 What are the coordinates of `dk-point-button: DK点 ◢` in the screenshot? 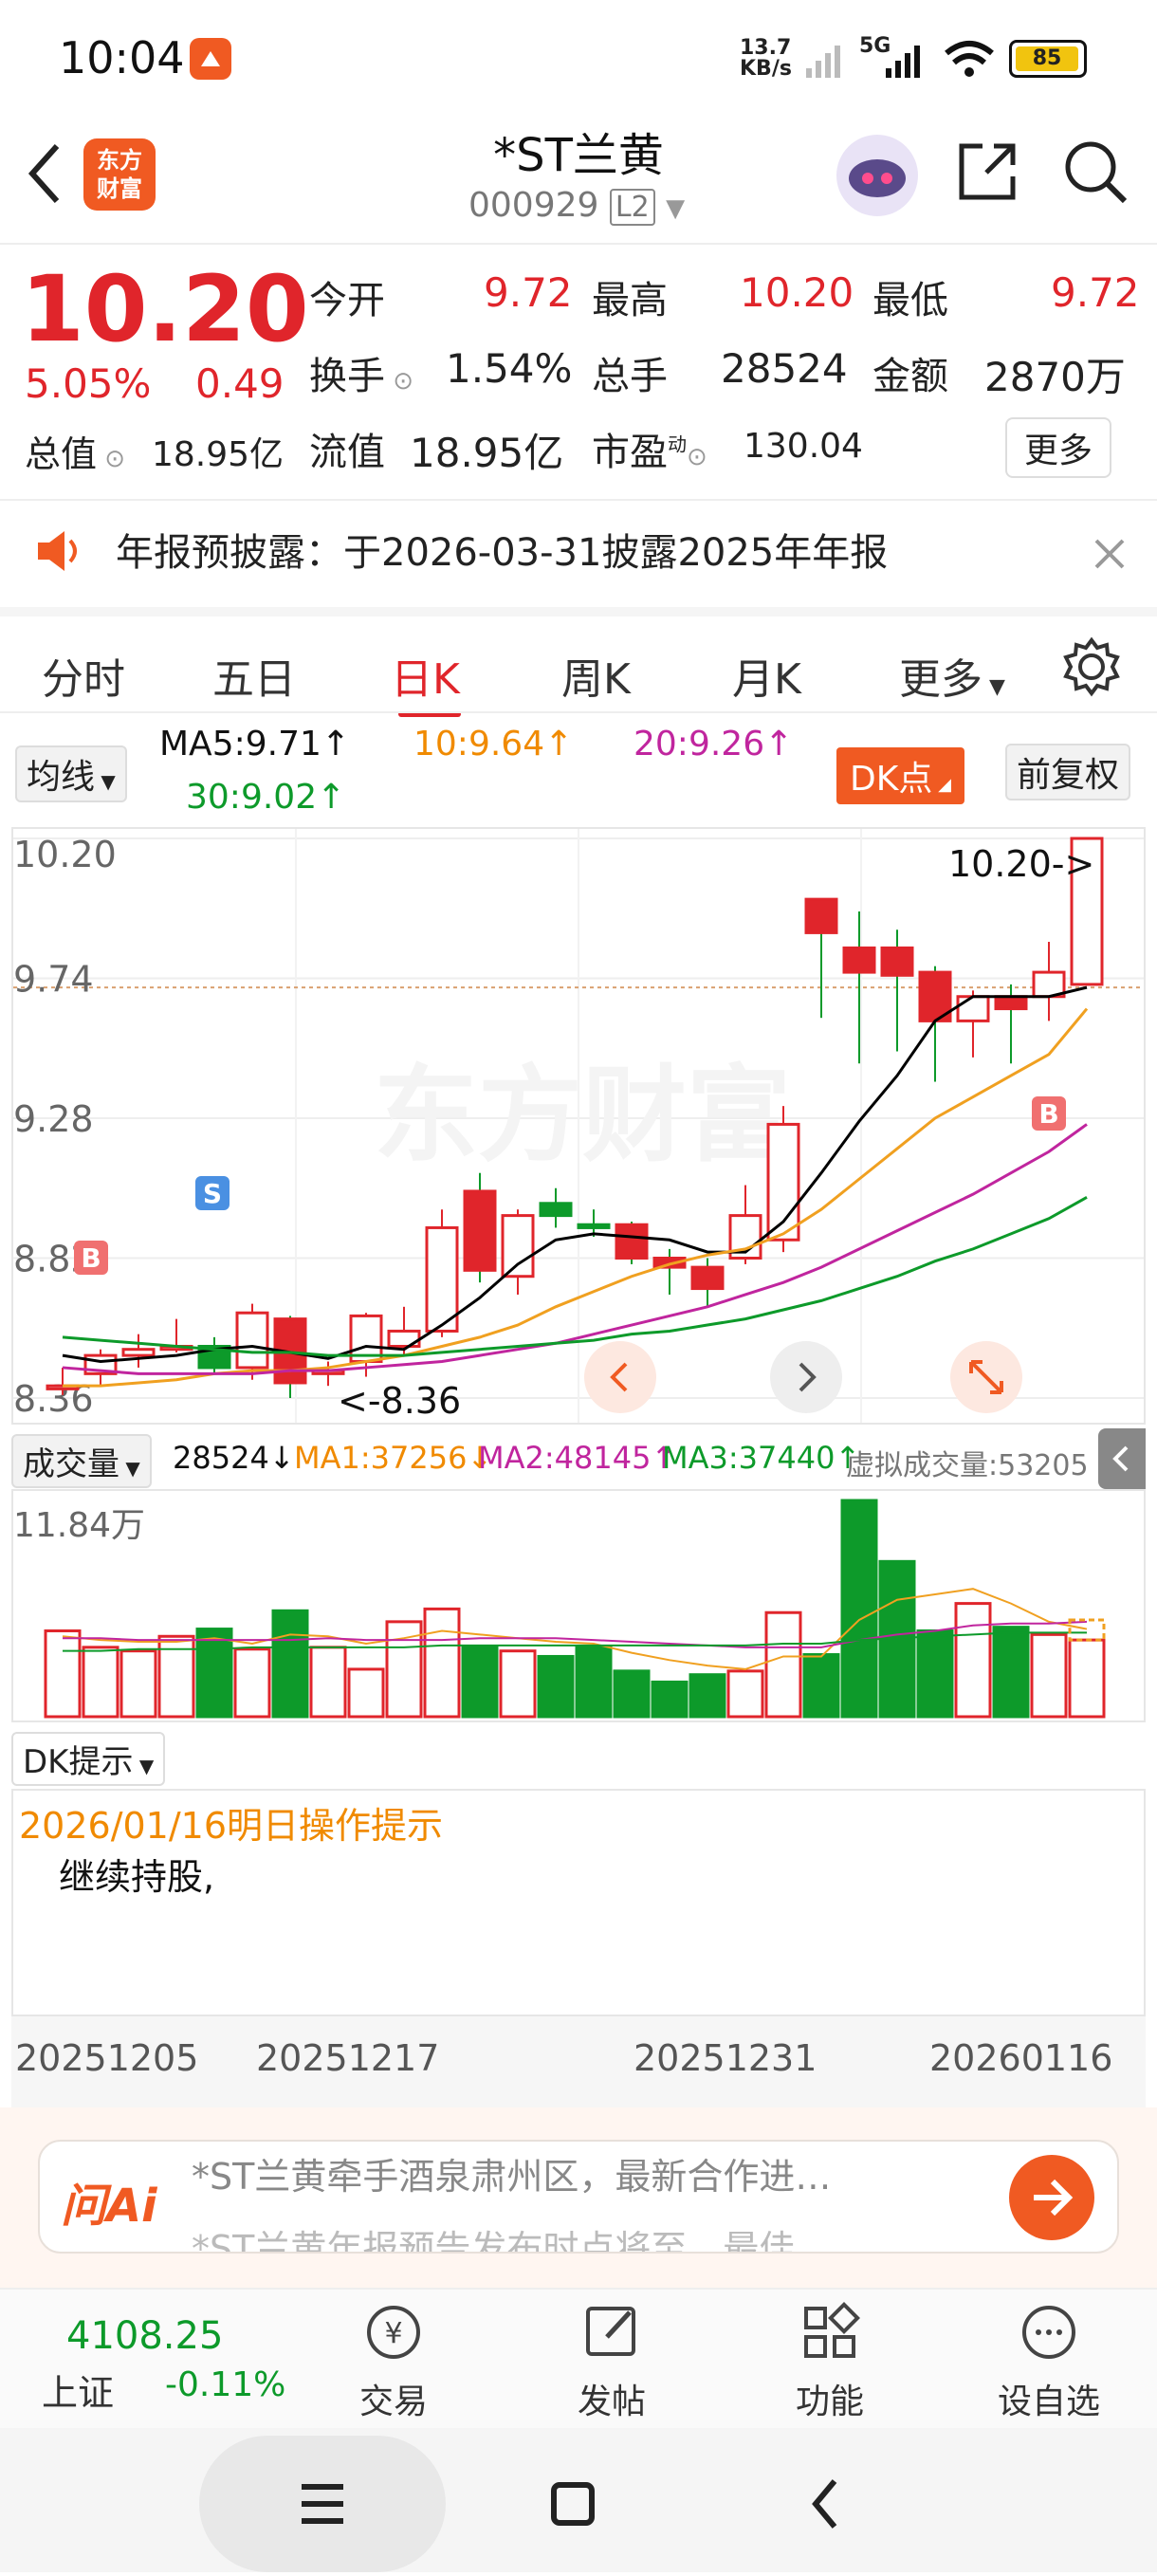 It's located at (900, 775).